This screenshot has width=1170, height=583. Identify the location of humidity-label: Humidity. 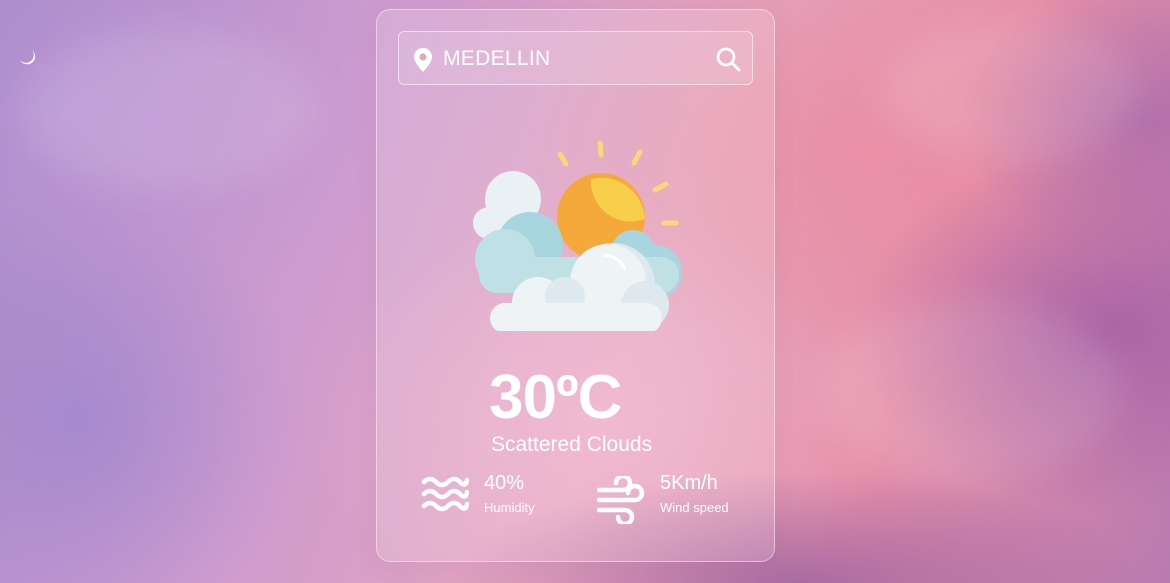
(509, 507).